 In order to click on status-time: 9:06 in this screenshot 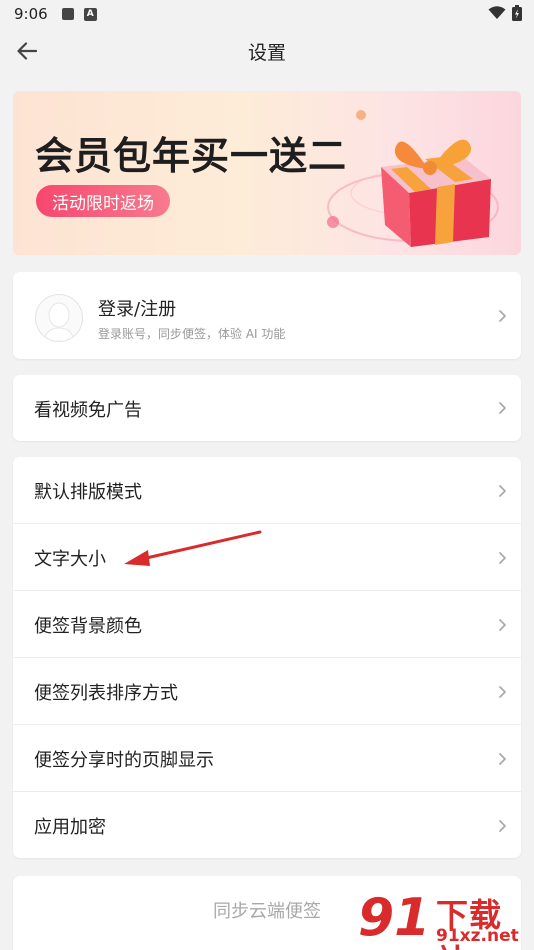, I will do `click(31, 14)`.